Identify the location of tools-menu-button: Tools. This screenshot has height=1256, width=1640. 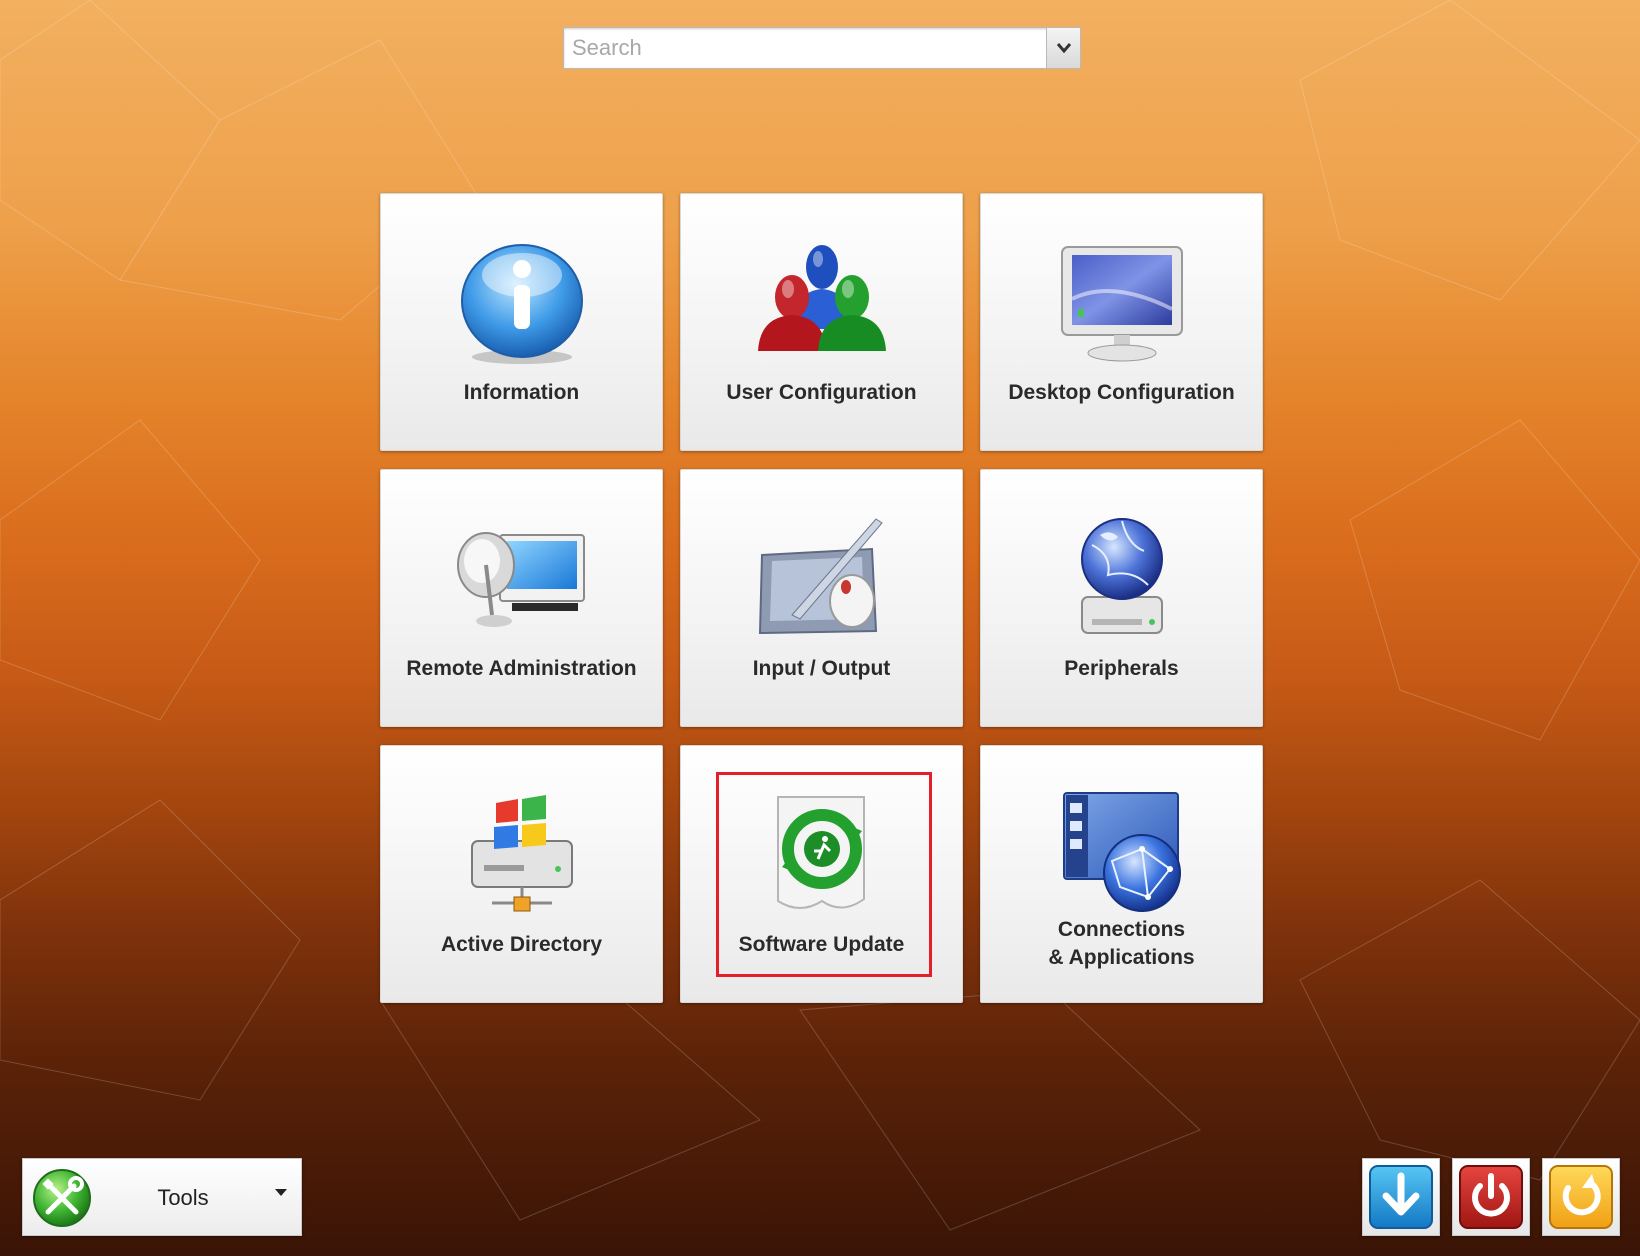
(162, 1197).